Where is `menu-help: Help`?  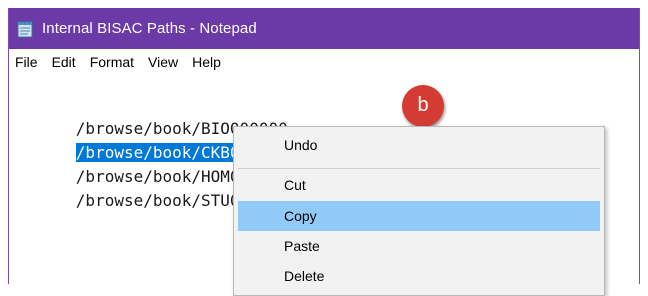 menu-help: Help is located at coordinates (206, 62).